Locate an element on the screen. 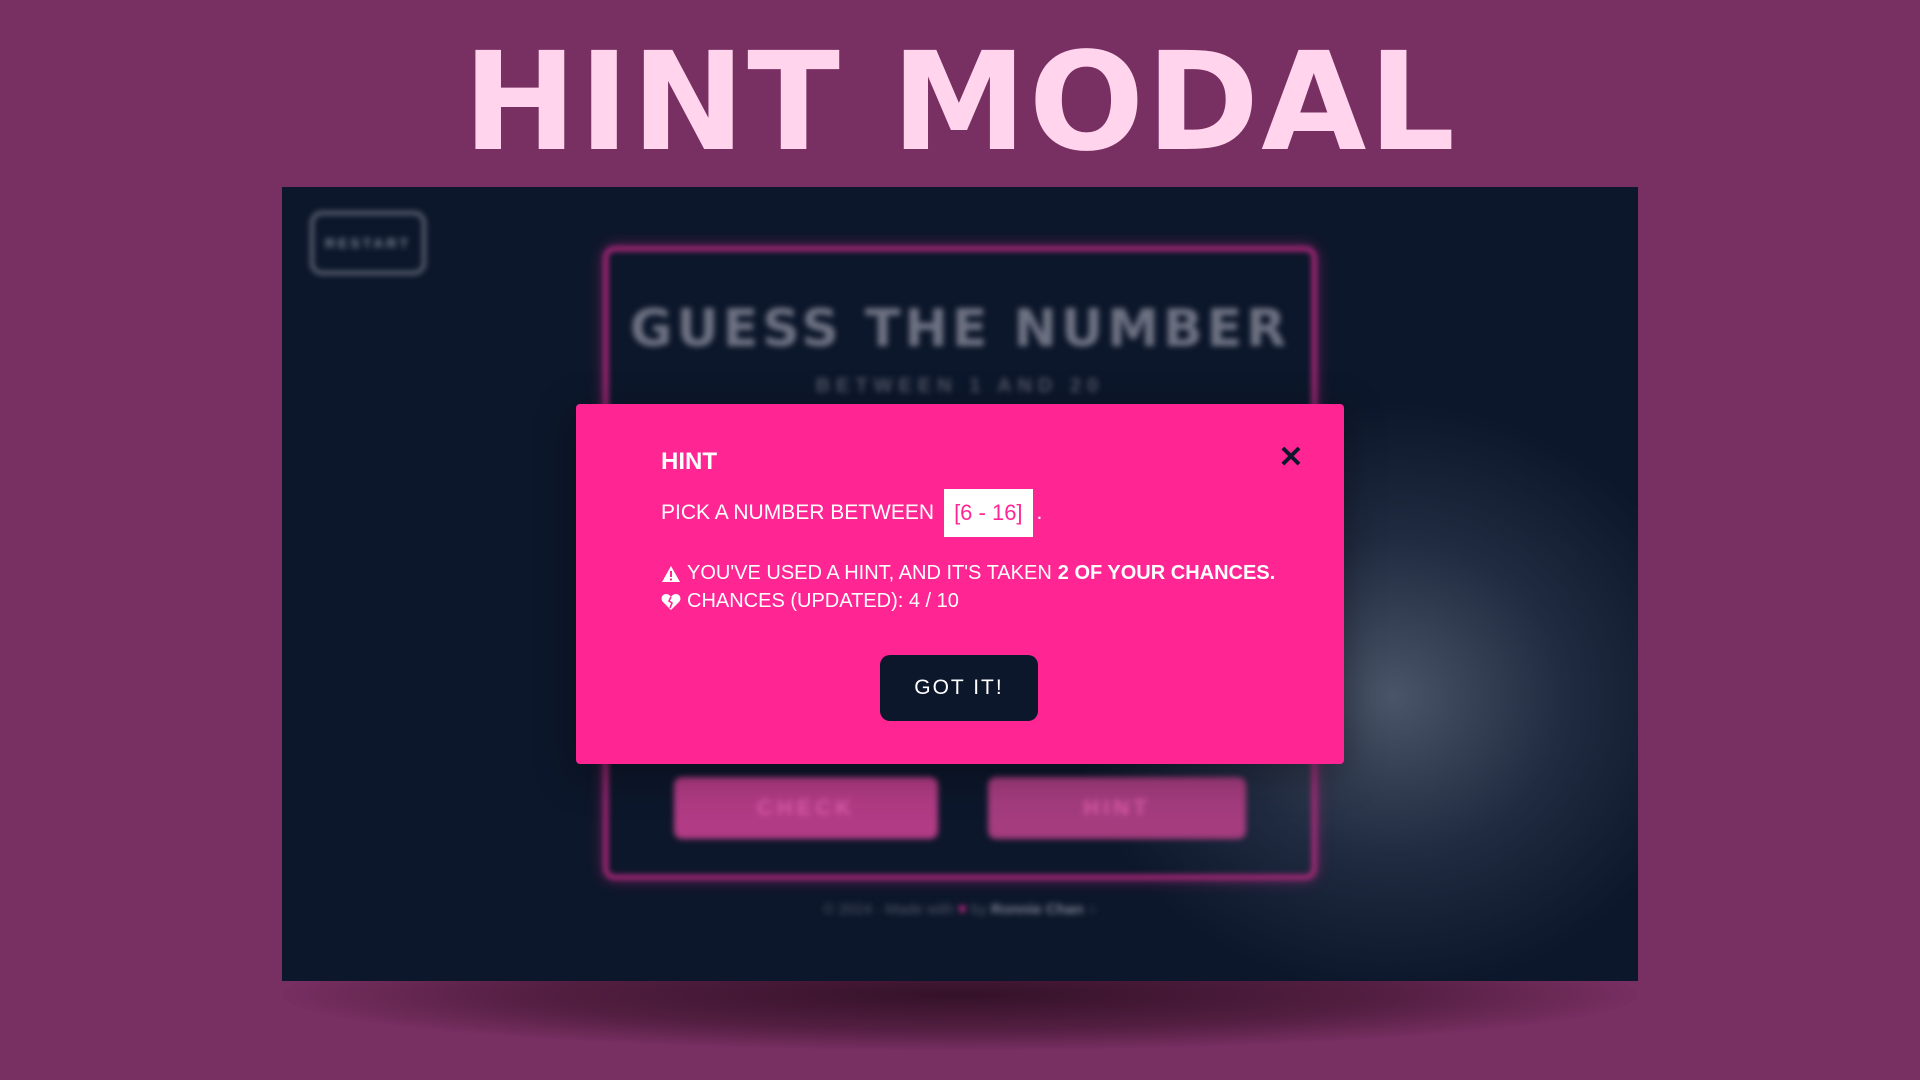 Image resolution: width=1920 pixels, height=1080 pixels. game-title: GUESS THE NUMBER is located at coordinates (960, 329).